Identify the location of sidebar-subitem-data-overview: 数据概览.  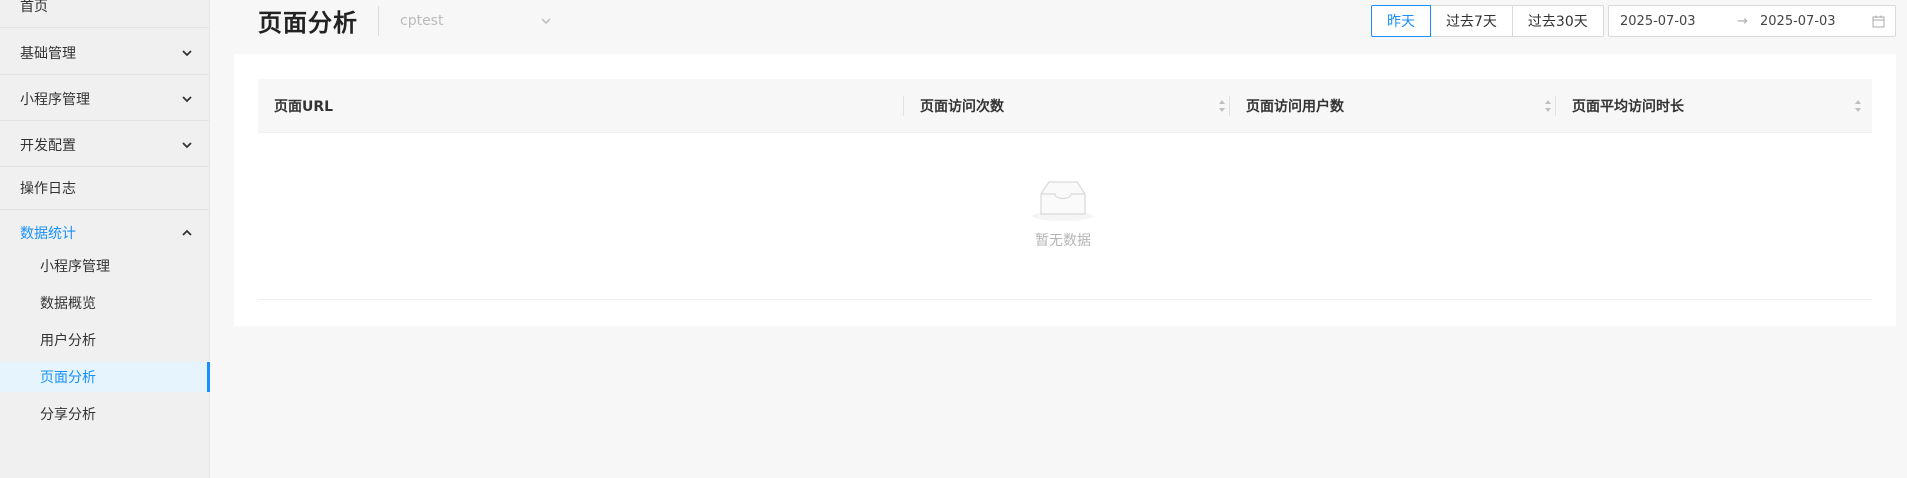
(104, 303).